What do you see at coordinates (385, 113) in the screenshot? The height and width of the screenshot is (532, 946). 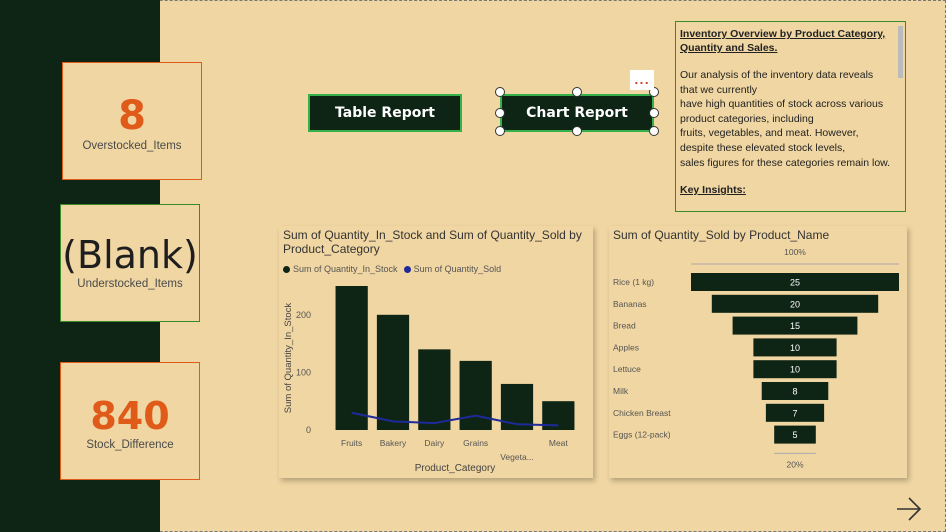 I see `table-report-button: Table Report` at bounding box center [385, 113].